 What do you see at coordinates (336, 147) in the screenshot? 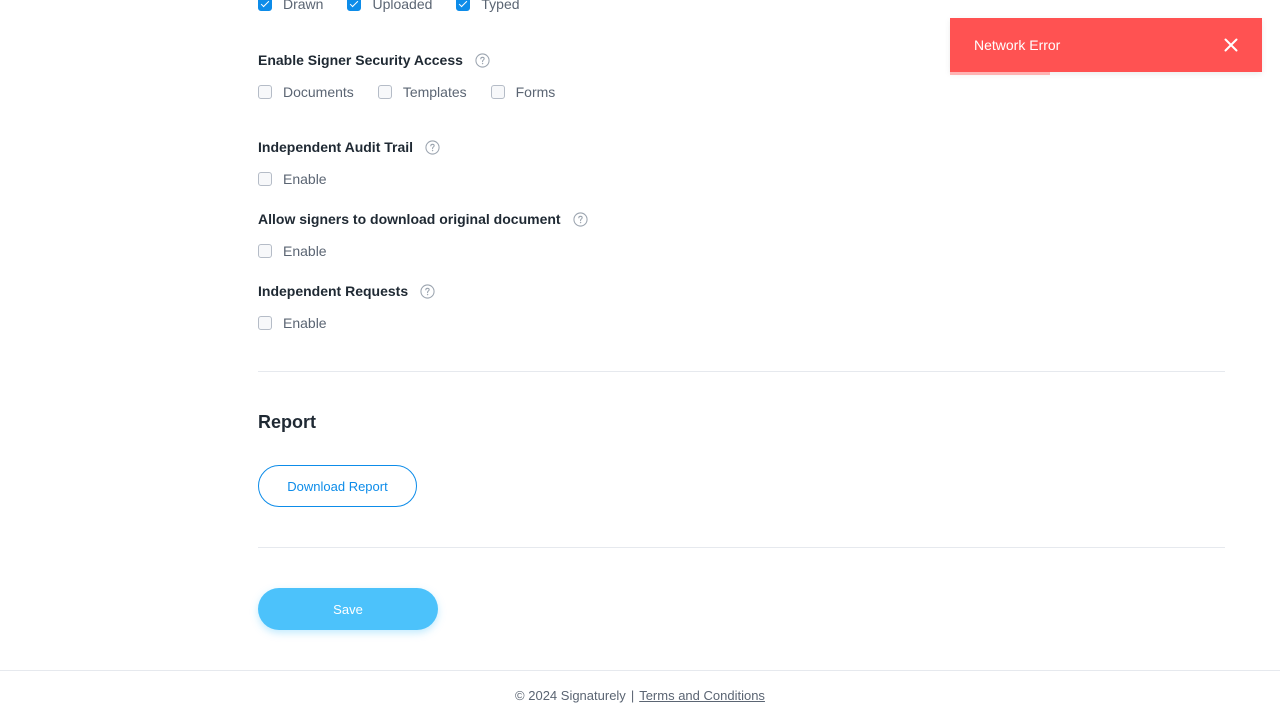
I see `section-title-text: Independent Audit Trail` at bounding box center [336, 147].